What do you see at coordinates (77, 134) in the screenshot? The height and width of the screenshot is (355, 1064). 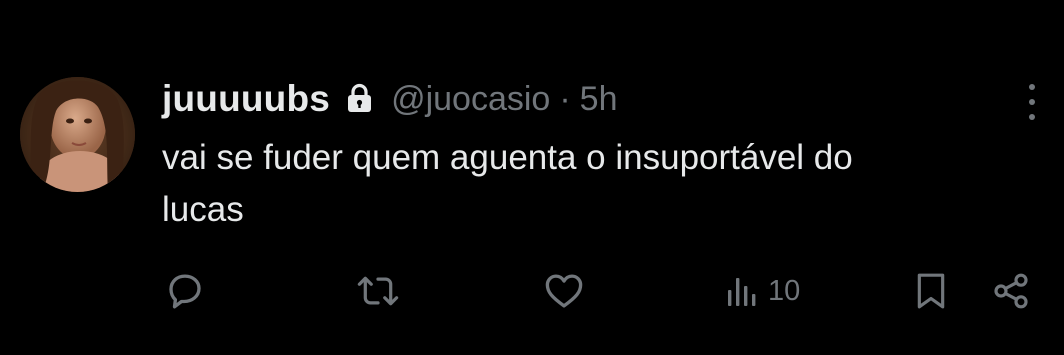 I see `avatar` at bounding box center [77, 134].